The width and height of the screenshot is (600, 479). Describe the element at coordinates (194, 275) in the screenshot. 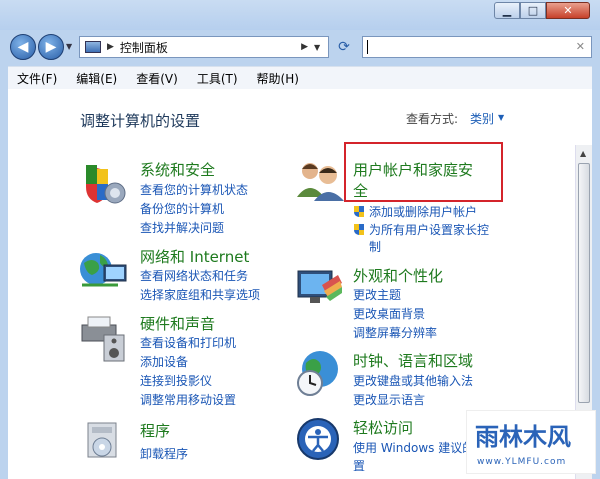

I see `link-network-status: 查看网络状态和任务` at that location.